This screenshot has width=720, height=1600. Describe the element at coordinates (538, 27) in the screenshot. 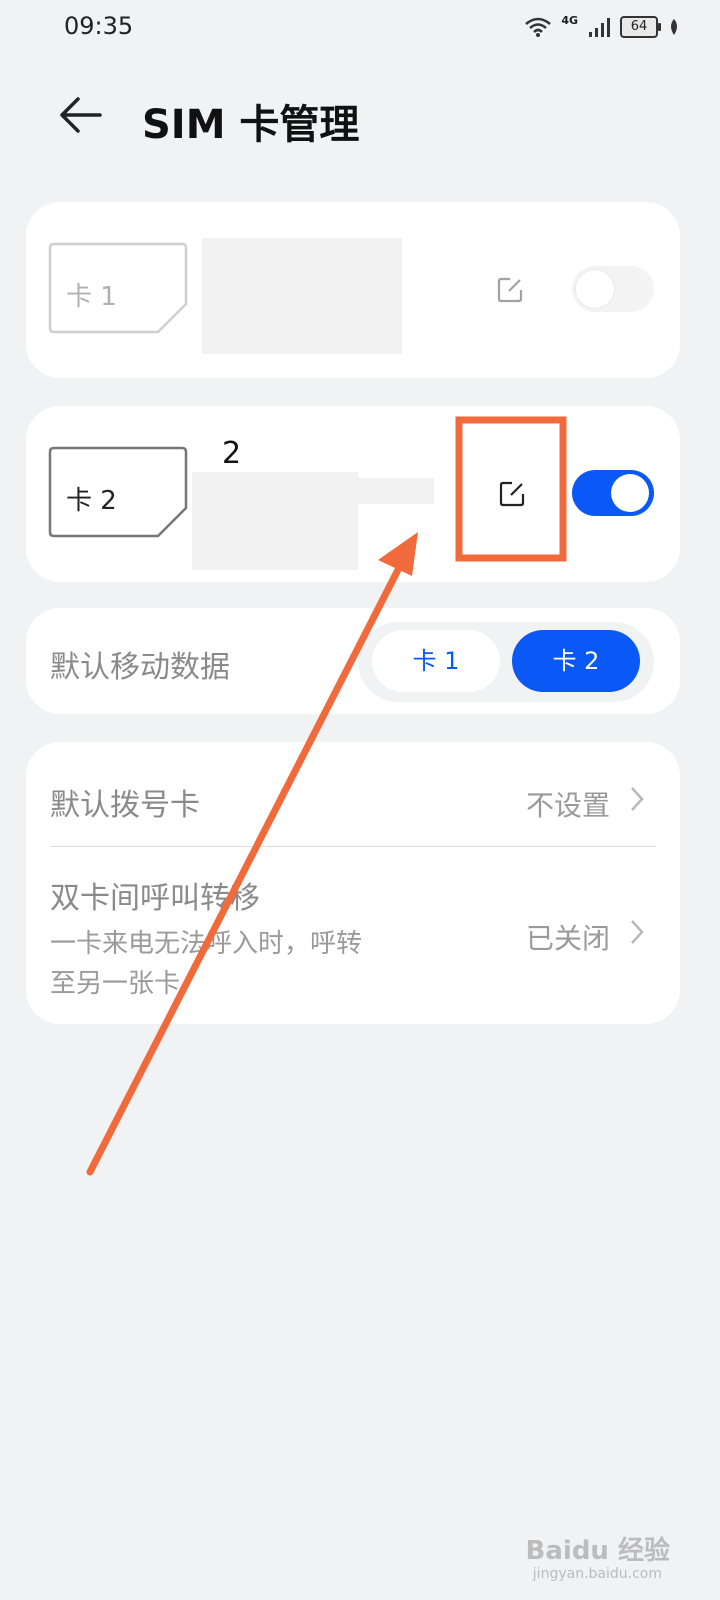

I see `wifi-icon` at that location.